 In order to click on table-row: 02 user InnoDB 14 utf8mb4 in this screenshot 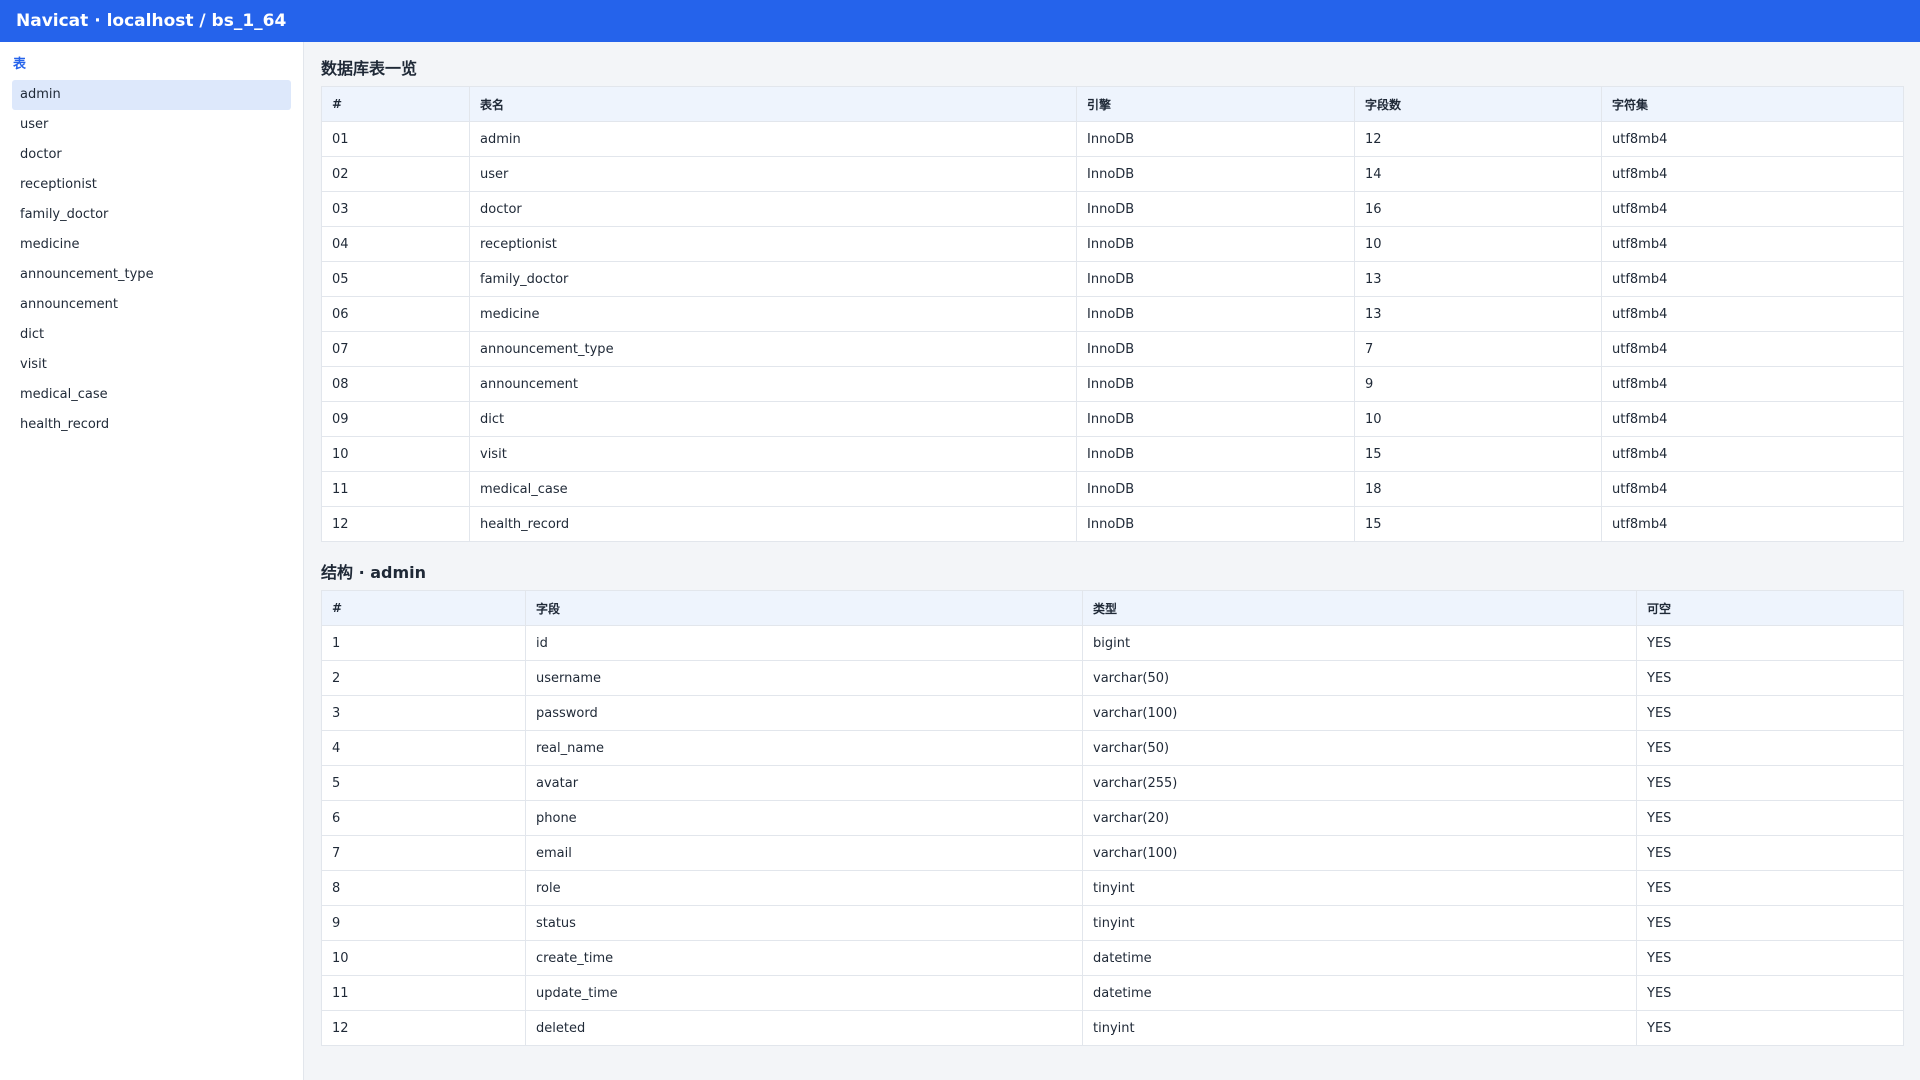, I will do `click(1112, 174)`.